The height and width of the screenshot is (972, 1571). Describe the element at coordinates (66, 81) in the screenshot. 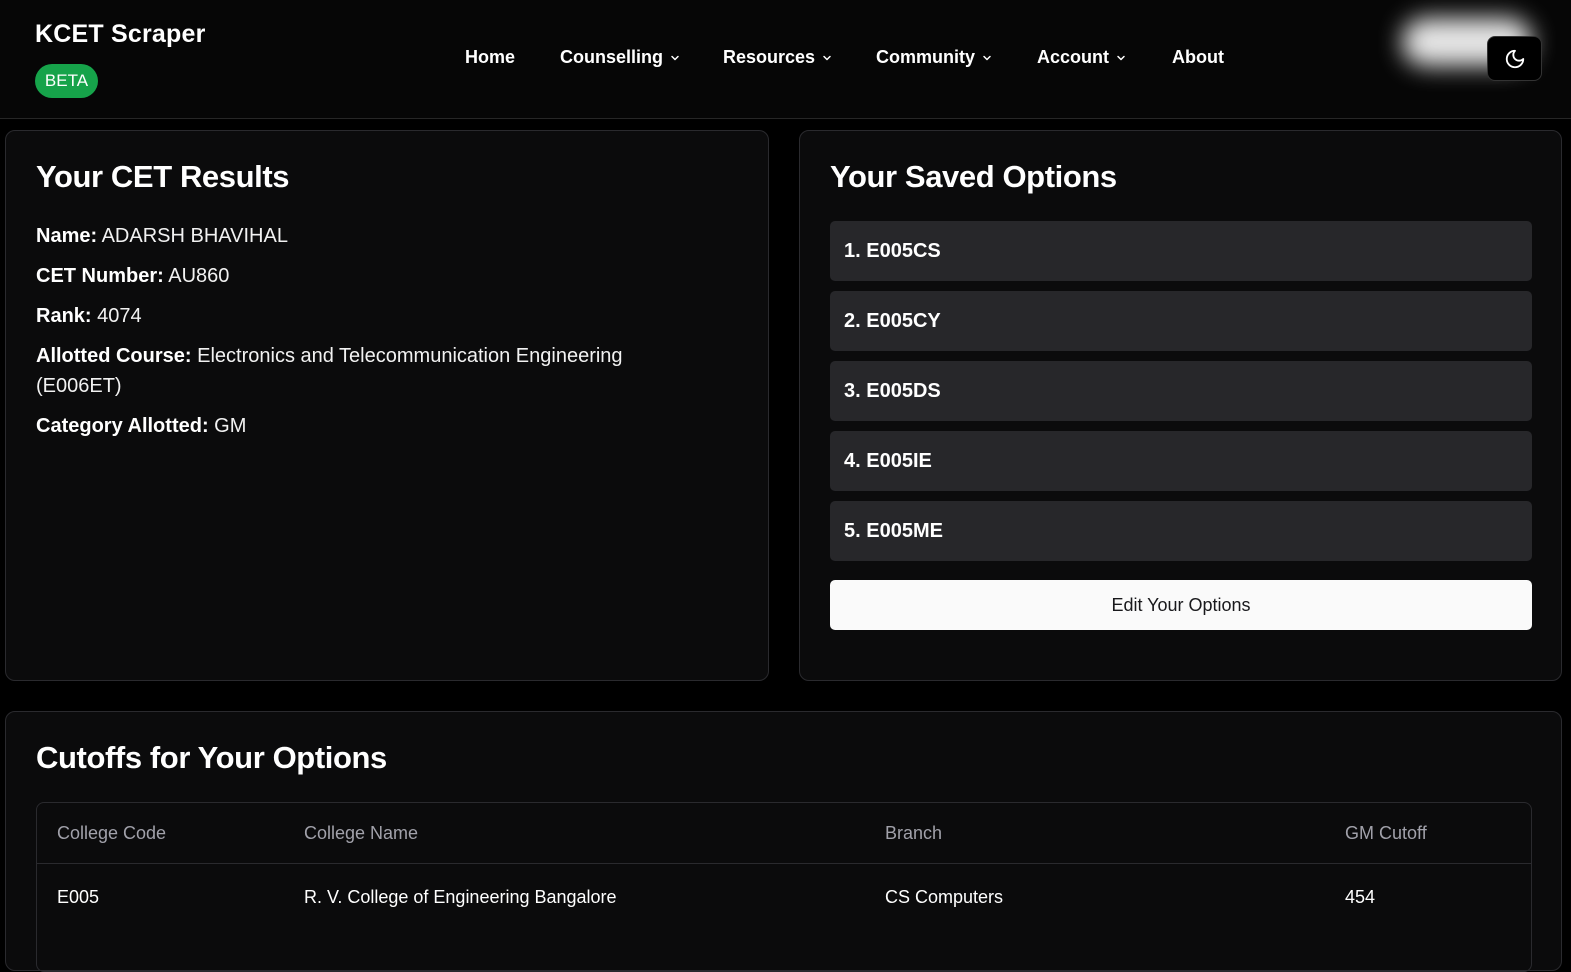

I see `beta-badge: BETA` at that location.